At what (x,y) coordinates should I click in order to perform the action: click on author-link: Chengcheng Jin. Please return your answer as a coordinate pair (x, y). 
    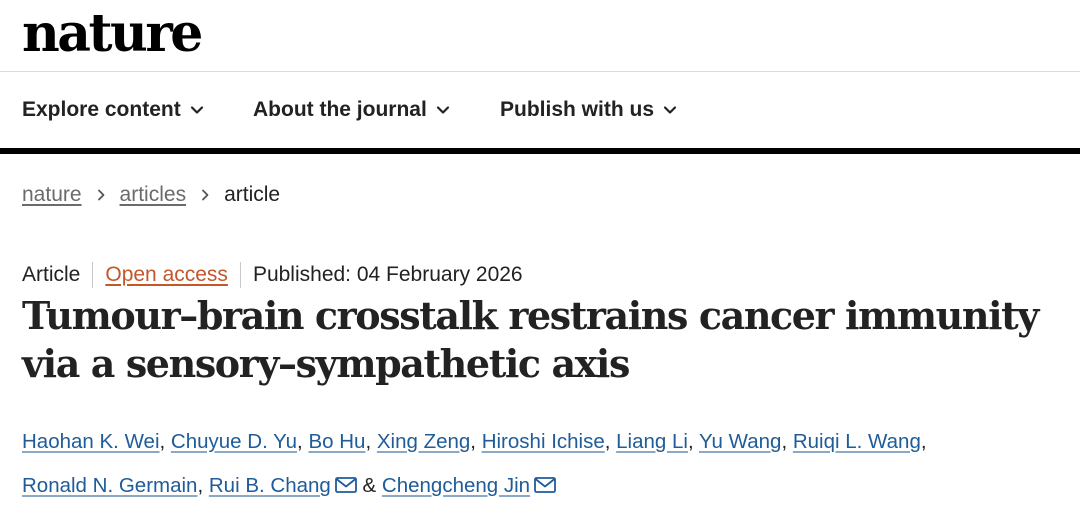
    Looking at the image, I should click on (456, 485).